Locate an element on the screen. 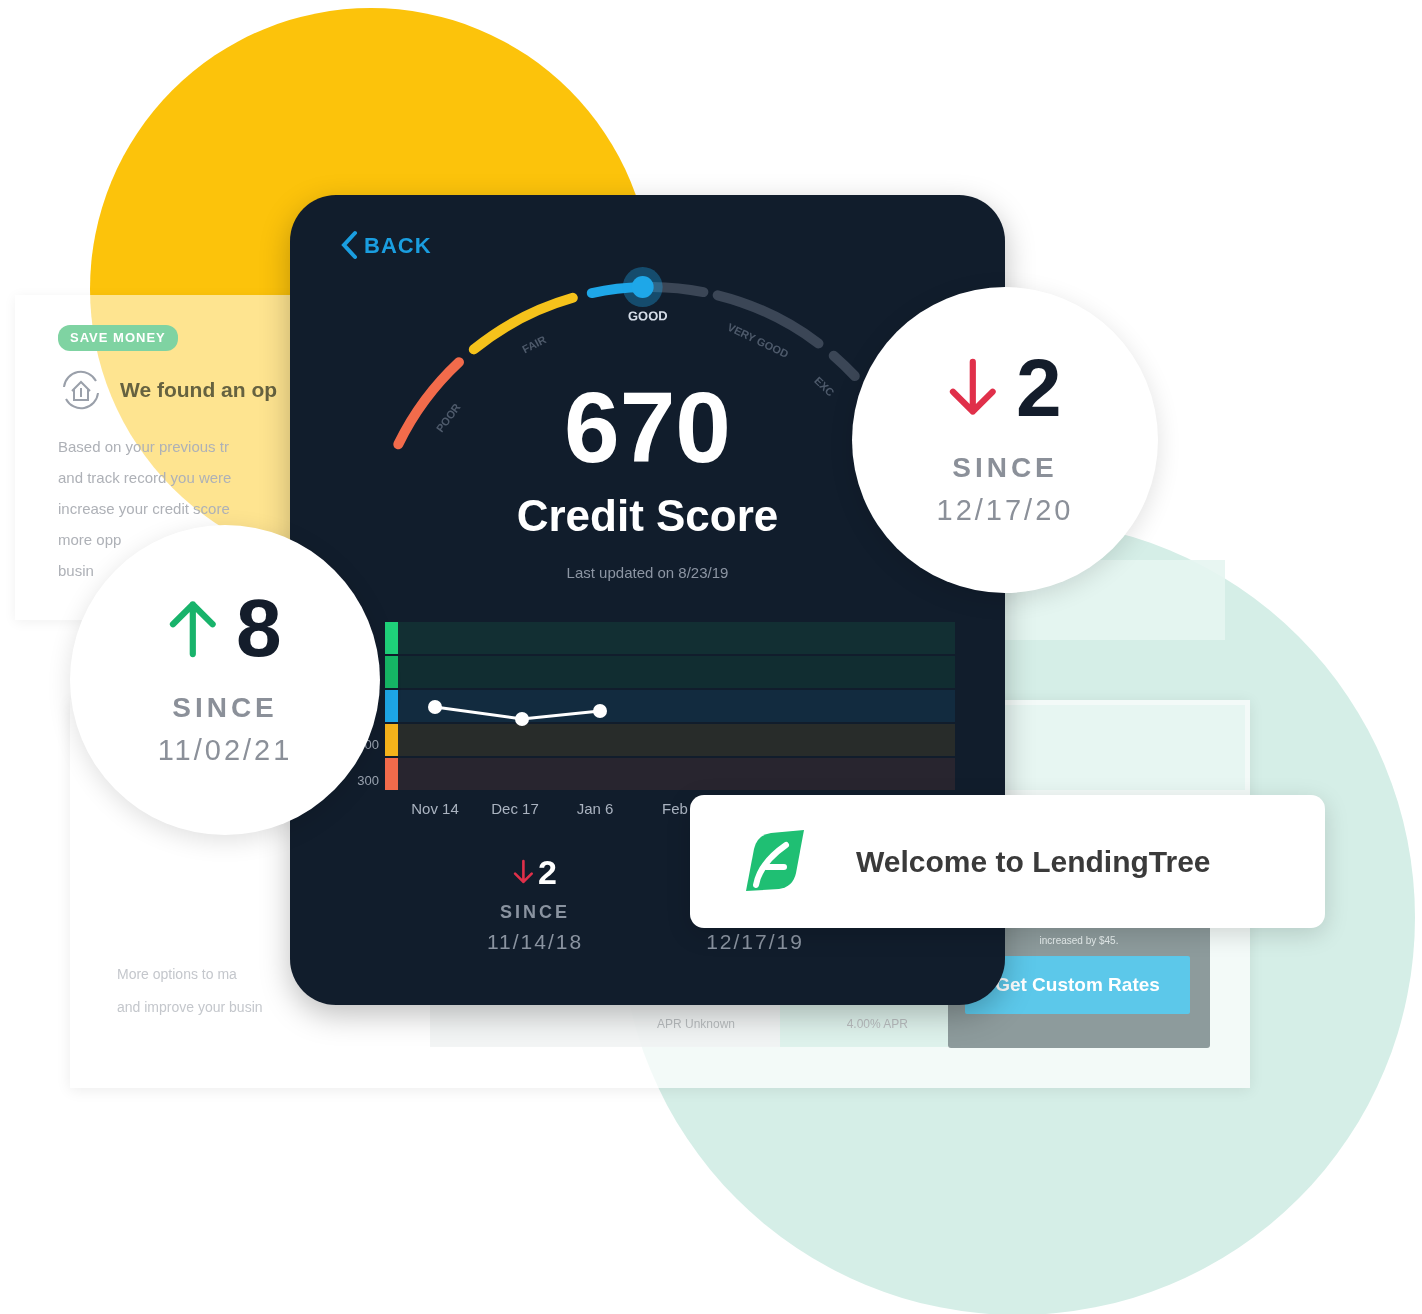 The height and width of the screenshot is (1314, 1422). gauge-label: GOOD is located at coordinates (647, 316).